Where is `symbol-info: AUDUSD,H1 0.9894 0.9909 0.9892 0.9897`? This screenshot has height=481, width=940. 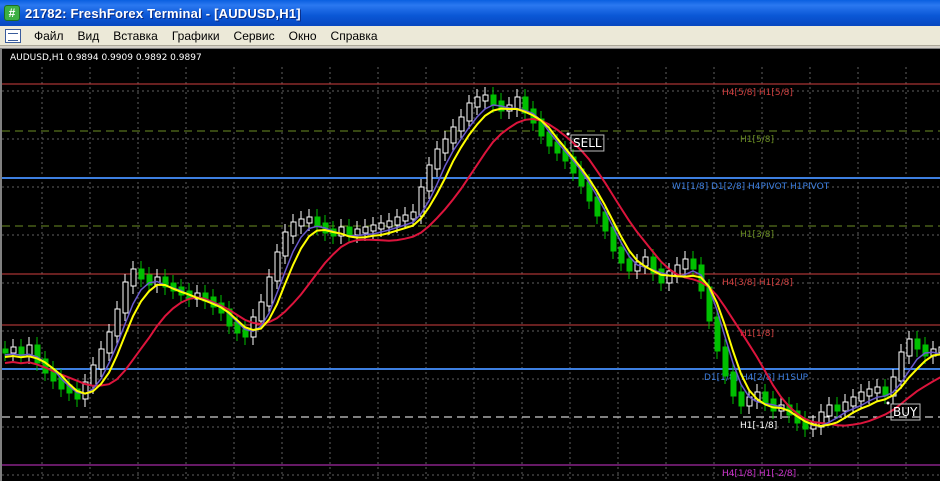
symbol-info: AUDUSD,H1 0.9894 0.9909 0.9892 0.9897 is located at coordinates (106, 58).